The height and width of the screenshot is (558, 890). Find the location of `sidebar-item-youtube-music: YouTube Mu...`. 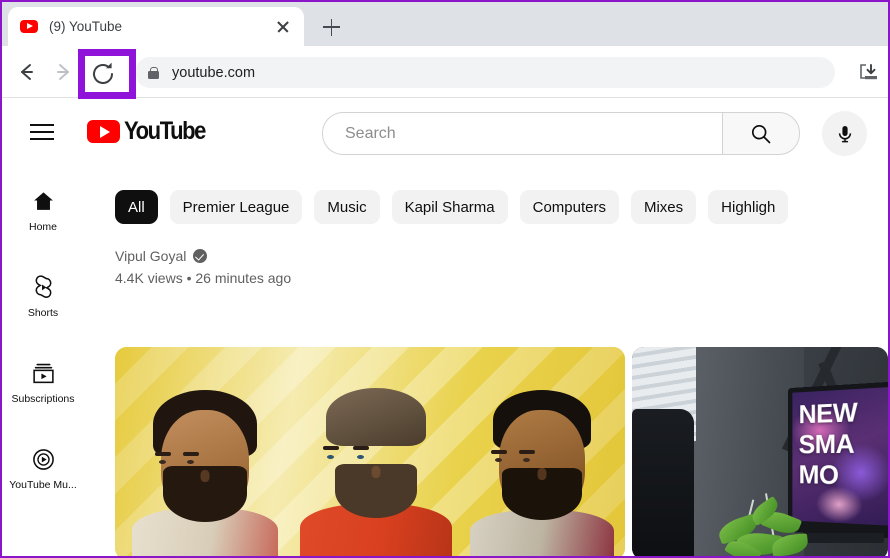

sidebar-item-youtube-music: YouTube Mu... is located at coordinates (43, 468).